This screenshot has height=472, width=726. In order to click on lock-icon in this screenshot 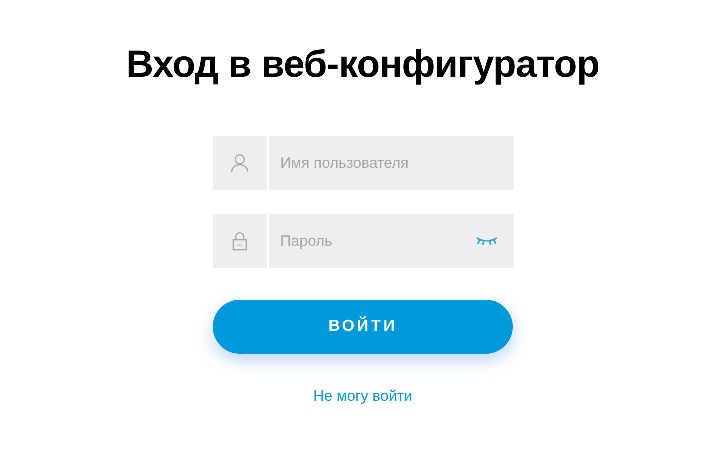, I will do `click(240, 241)`.